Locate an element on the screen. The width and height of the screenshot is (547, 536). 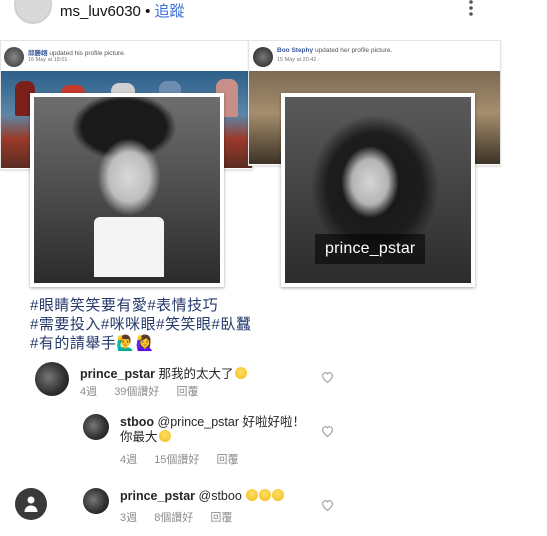
fb-avatar-left is located at coordinates (14, 57).